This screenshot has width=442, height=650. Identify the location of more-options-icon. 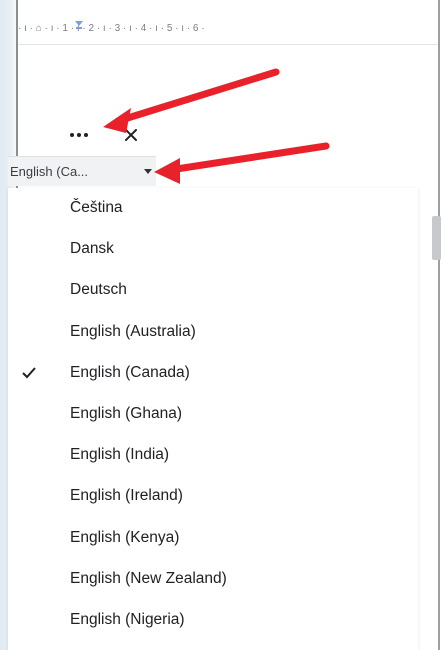
(79, 135).